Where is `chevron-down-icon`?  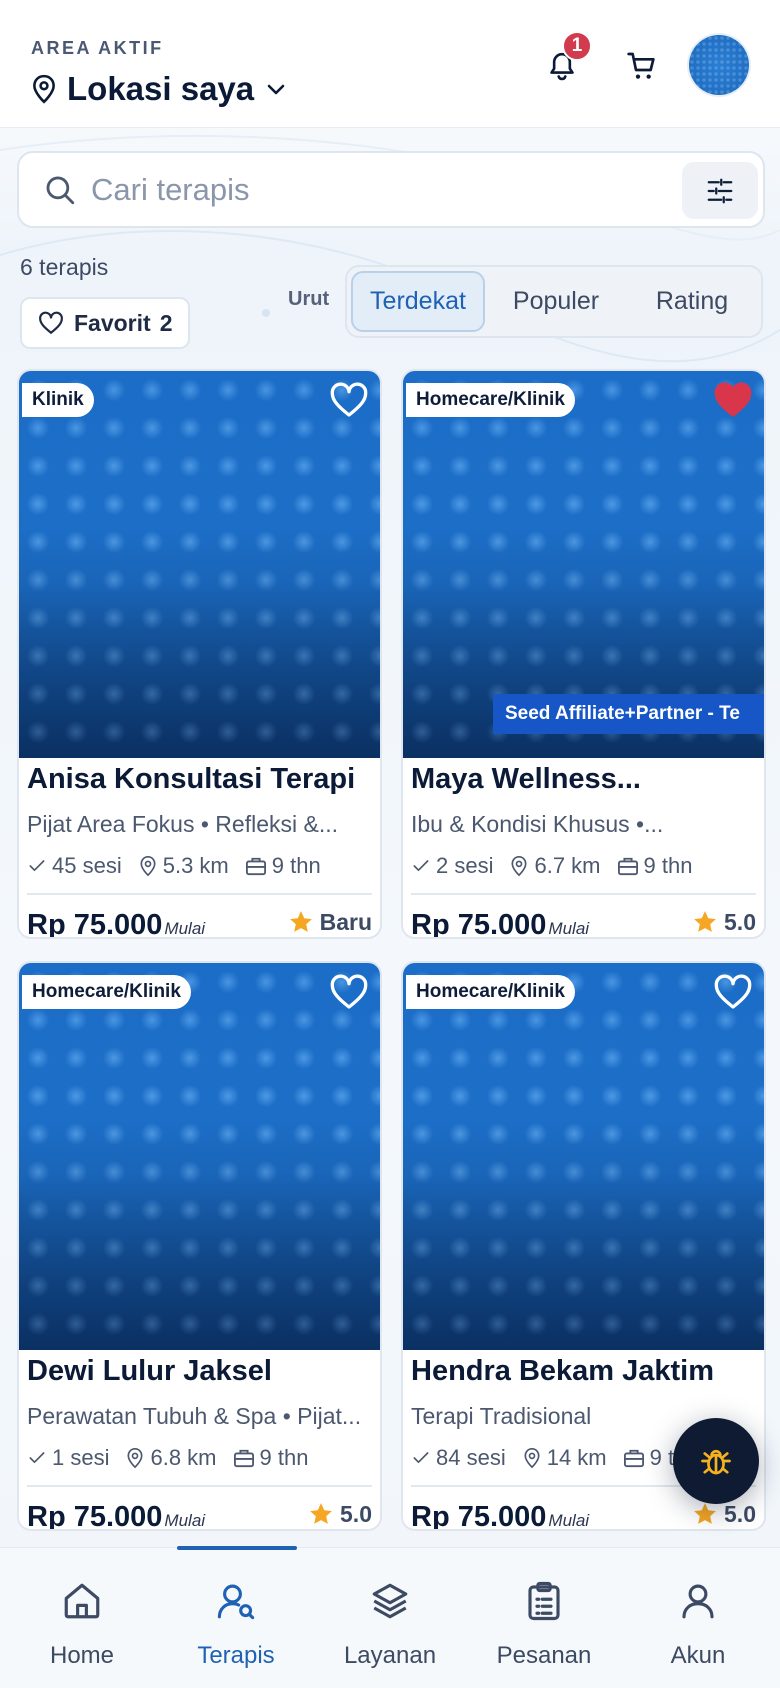 chevron-down-icon is located at coordinates (276, 89).